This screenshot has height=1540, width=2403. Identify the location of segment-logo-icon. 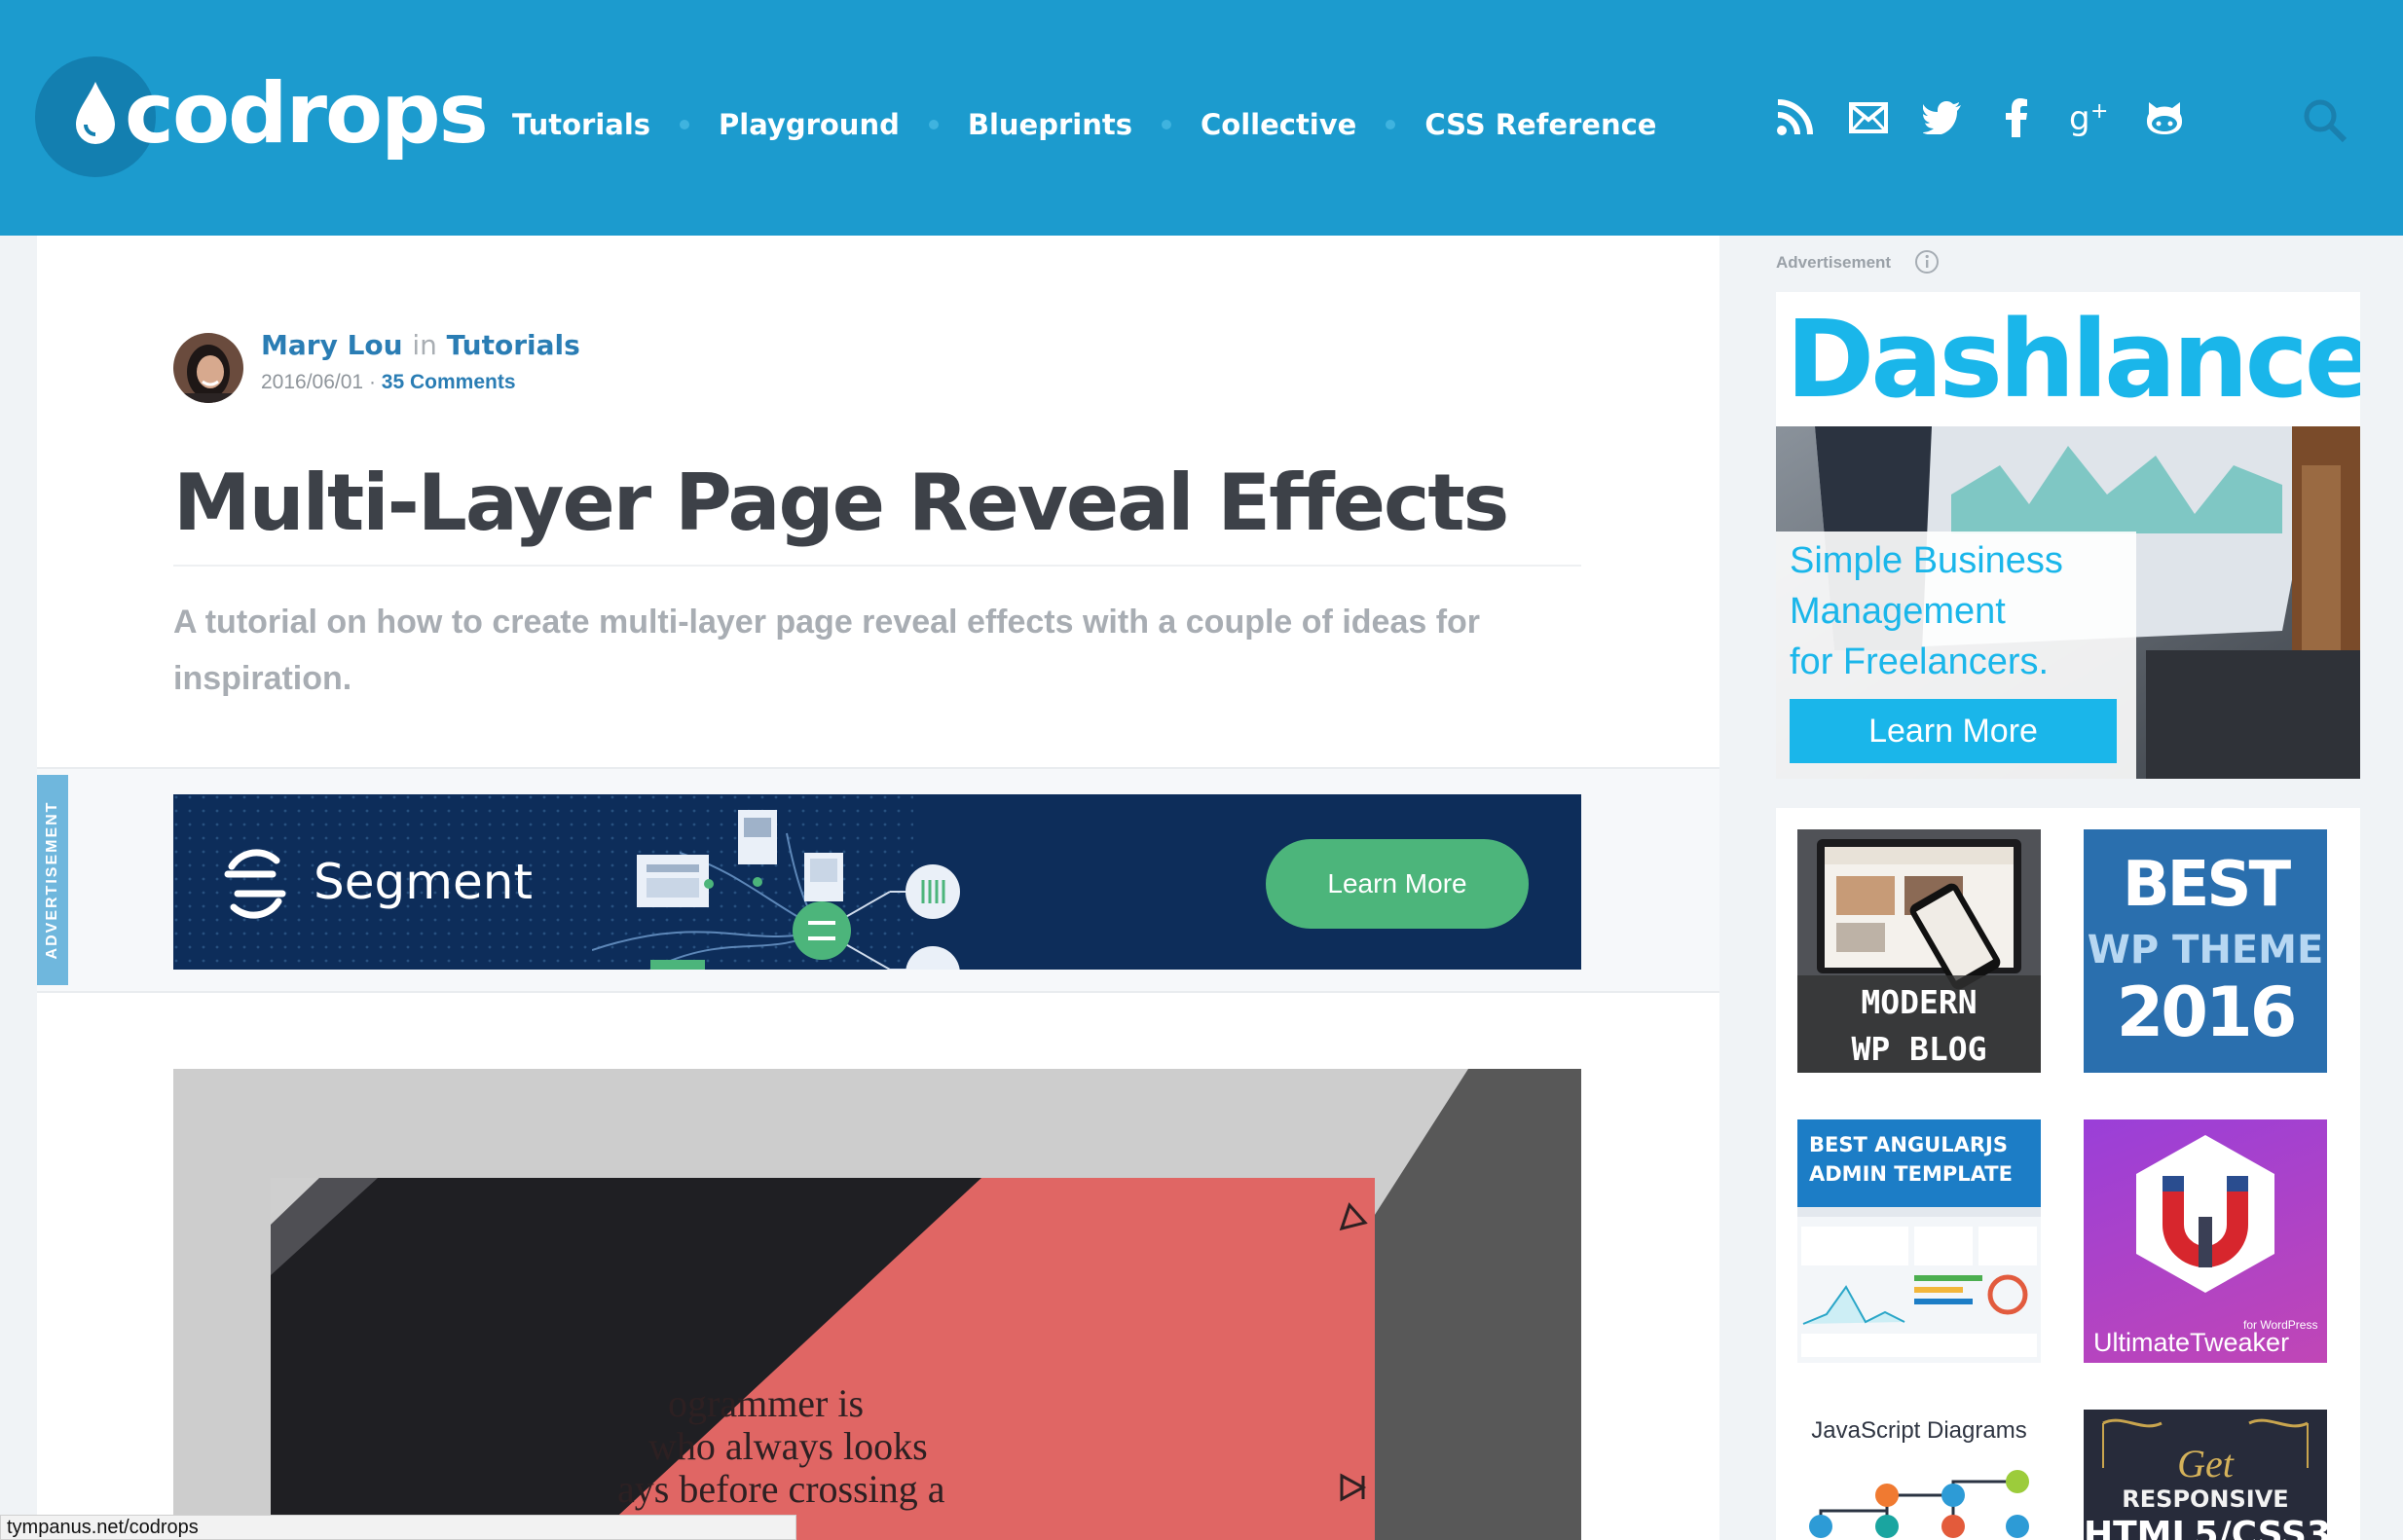
(255, 884).